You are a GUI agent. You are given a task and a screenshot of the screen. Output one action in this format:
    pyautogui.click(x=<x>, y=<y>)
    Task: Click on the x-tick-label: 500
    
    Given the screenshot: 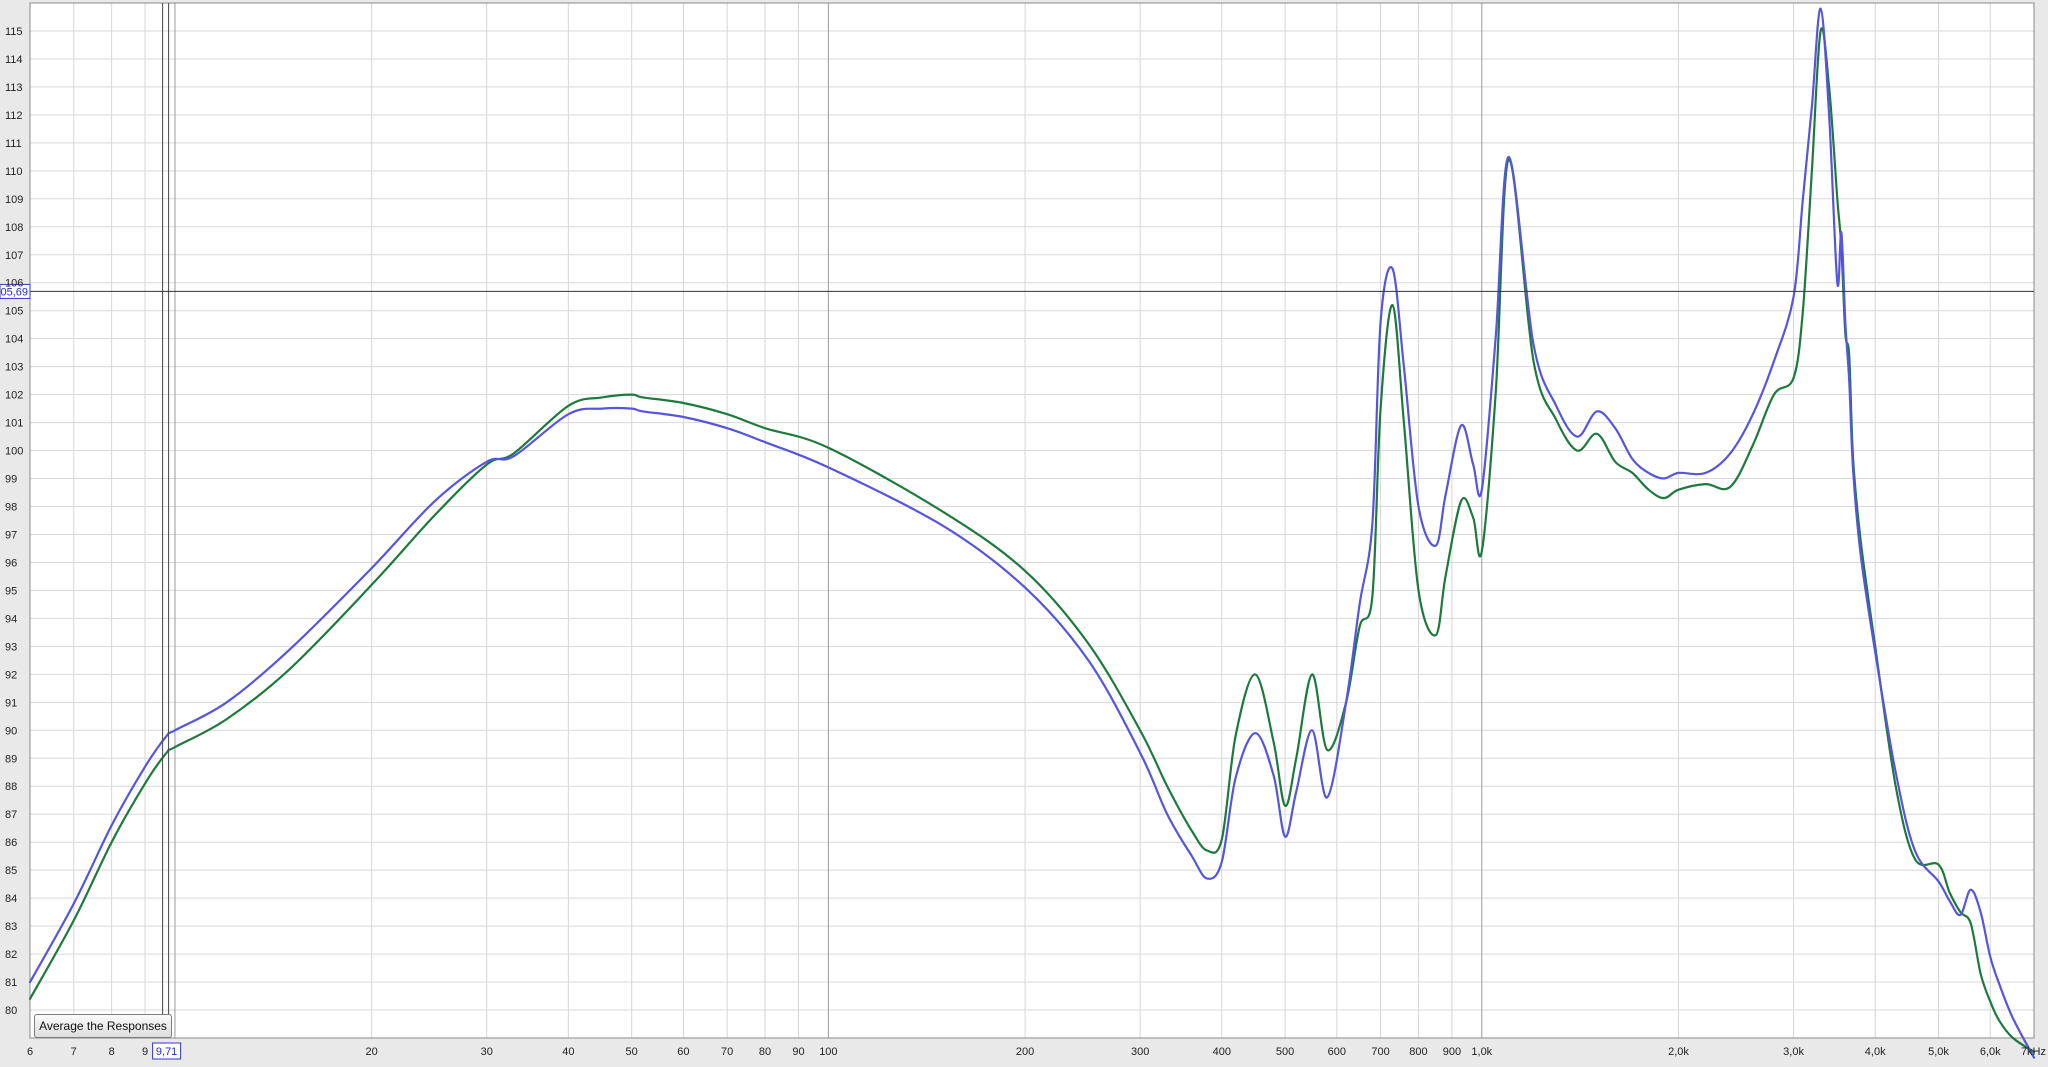 What is the action you would take?
    pyautogui.click(x=1285, y=1052)
    